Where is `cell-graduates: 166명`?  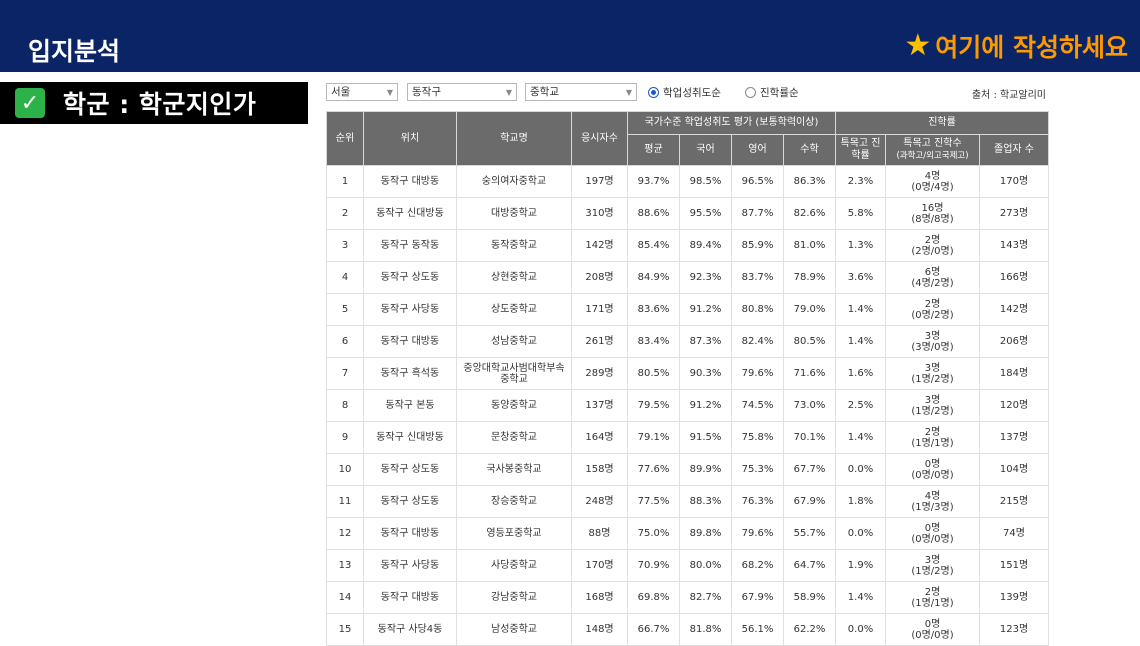
cell-graduates: 166명 is located at coordinates (1014, 277).